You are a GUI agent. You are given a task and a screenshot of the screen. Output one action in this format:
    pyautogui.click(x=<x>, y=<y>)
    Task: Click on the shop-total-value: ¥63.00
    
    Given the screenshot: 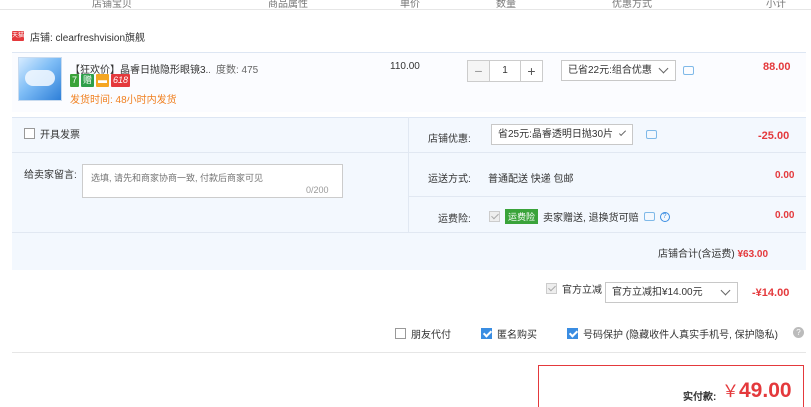 What is the action you would take?
    pyautogui.click(x=753, y=254)
    